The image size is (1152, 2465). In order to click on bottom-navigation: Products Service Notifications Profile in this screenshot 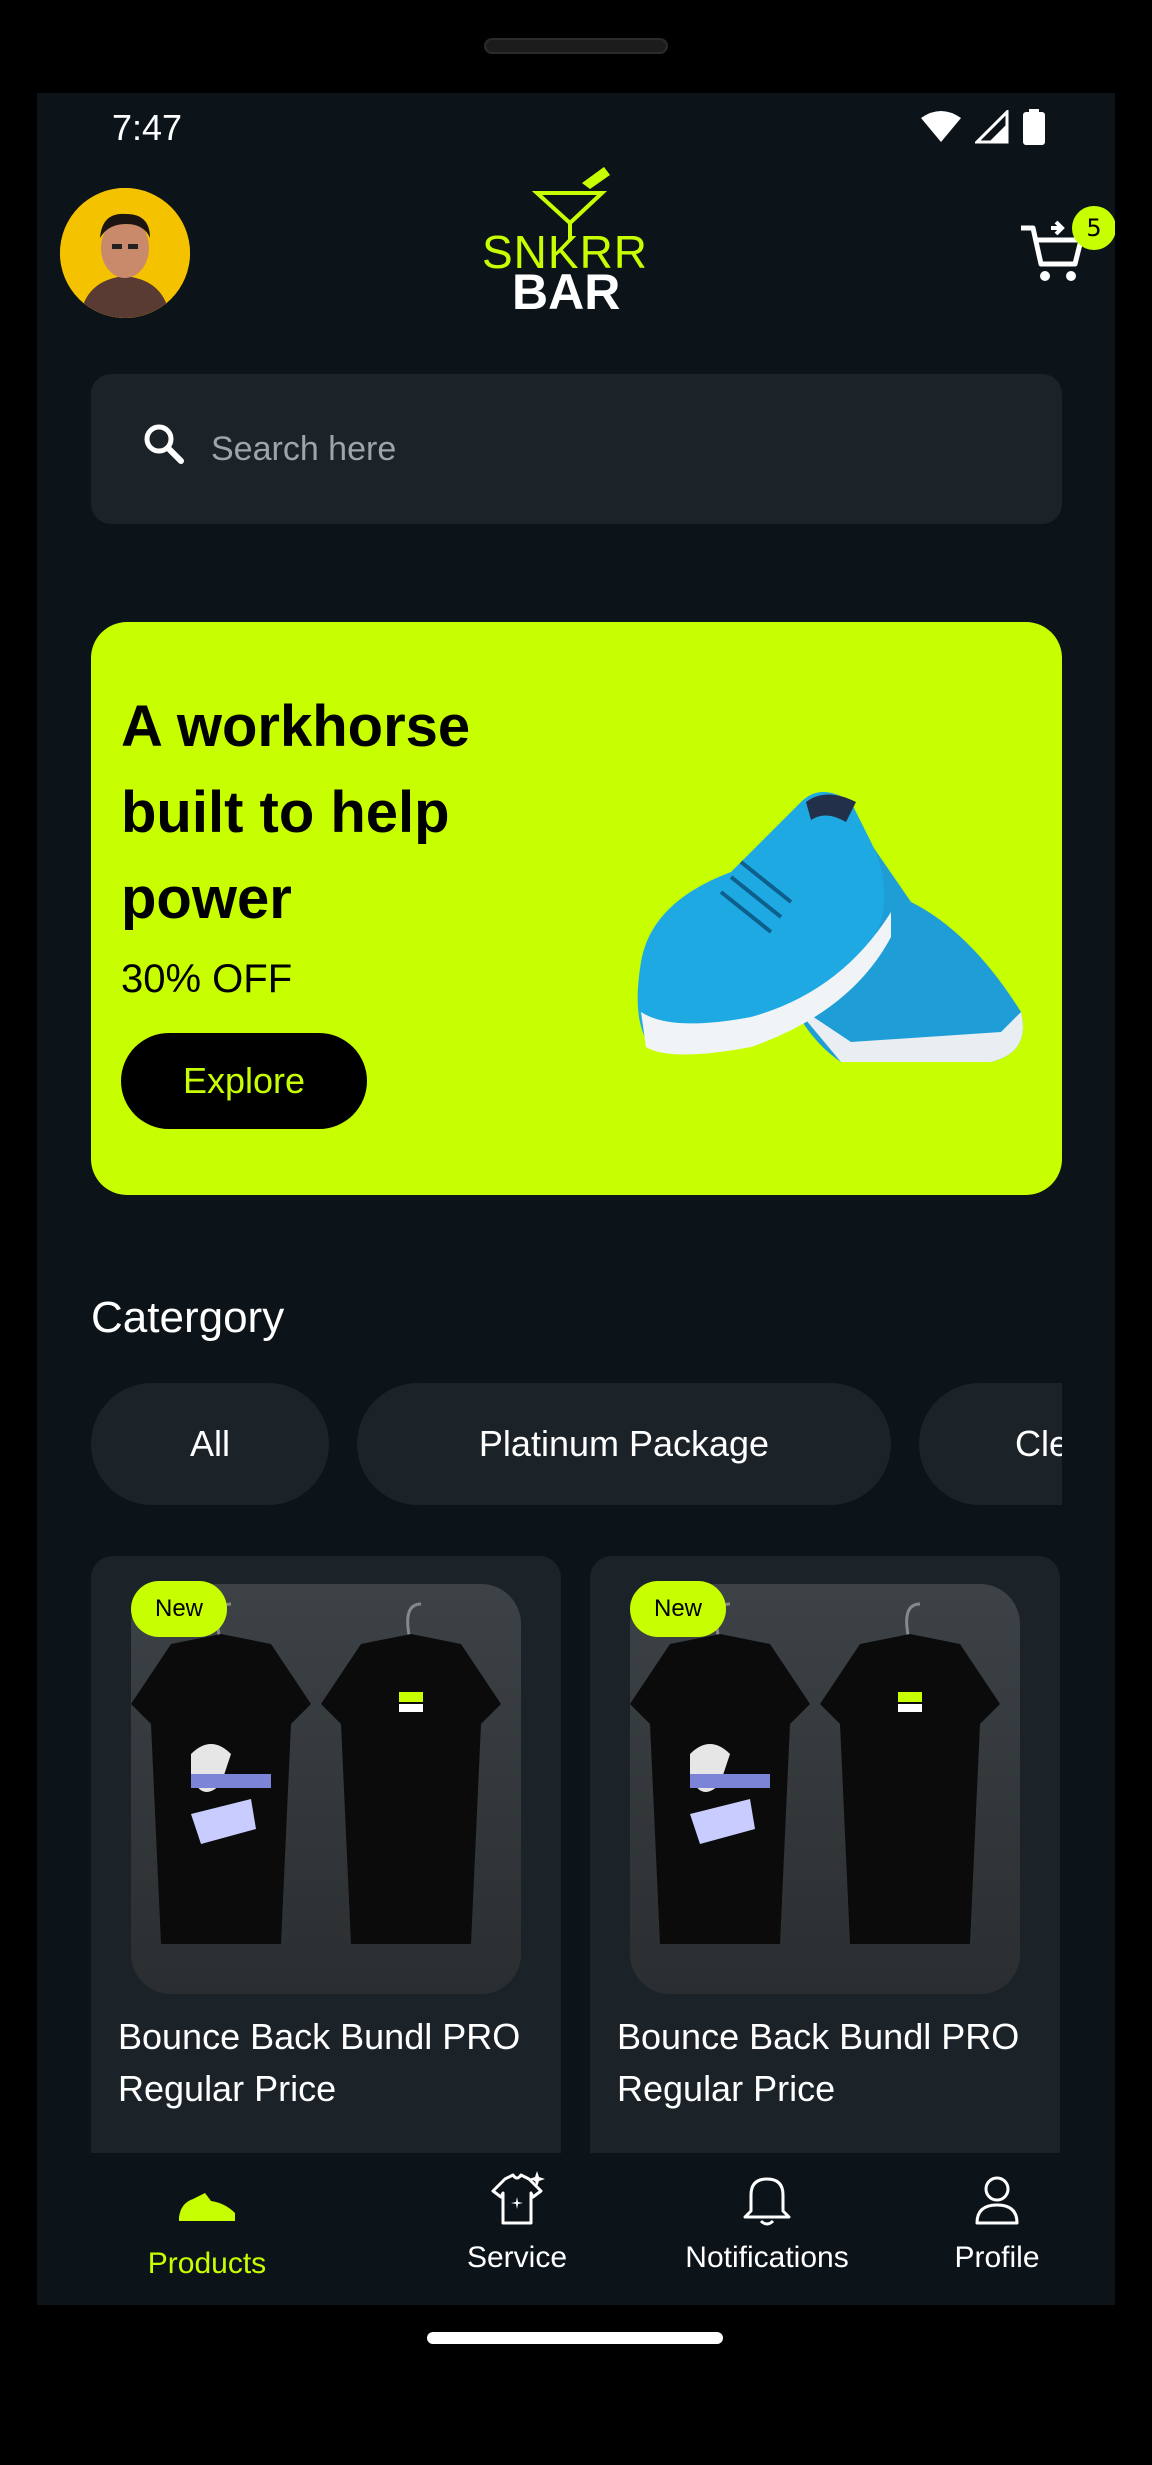, I will do `click(576, 2229)`.